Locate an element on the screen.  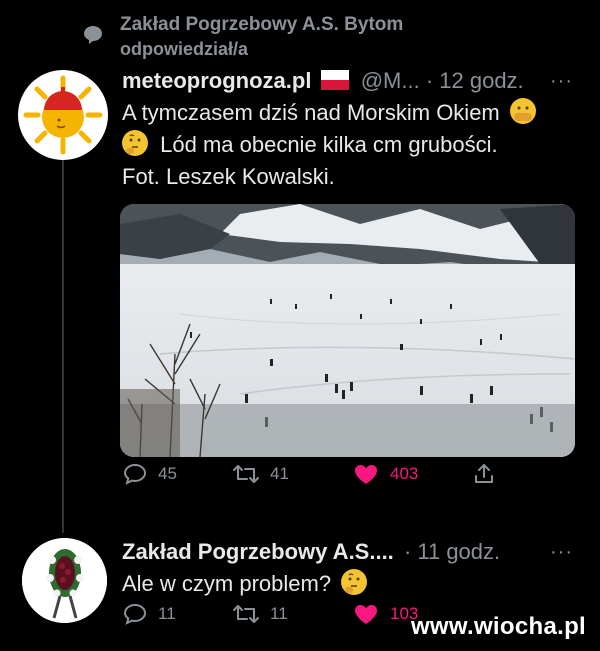
tweet2-retweet-button: 11 is located at coordinates (260, 614).